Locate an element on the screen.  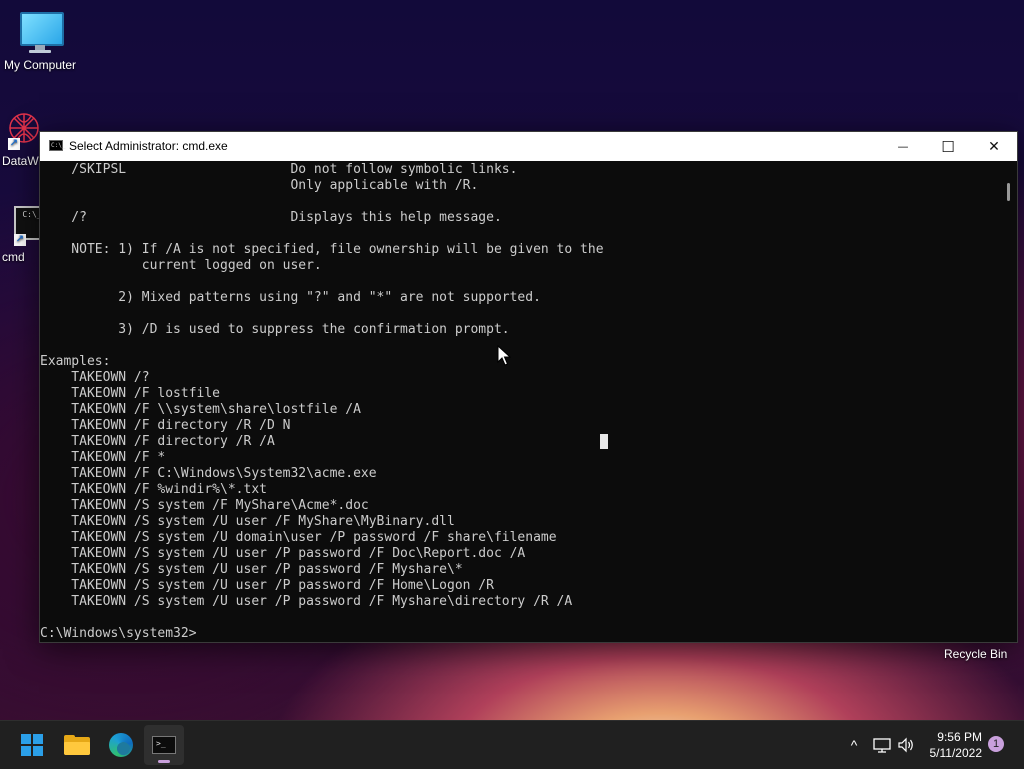
chevron-up-icon: ^ is located at coordinates (854, 745).